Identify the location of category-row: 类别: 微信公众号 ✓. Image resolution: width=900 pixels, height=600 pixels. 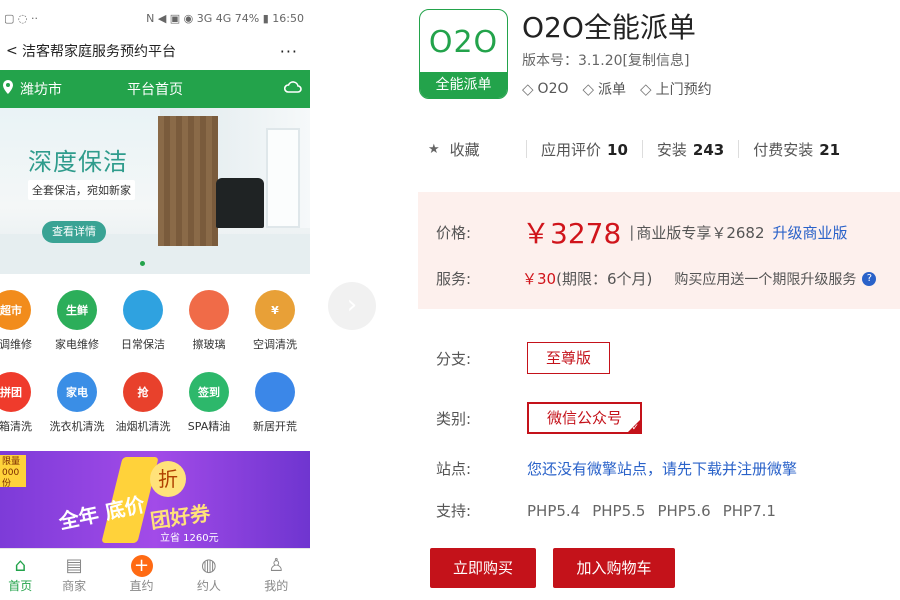
(539, 418).